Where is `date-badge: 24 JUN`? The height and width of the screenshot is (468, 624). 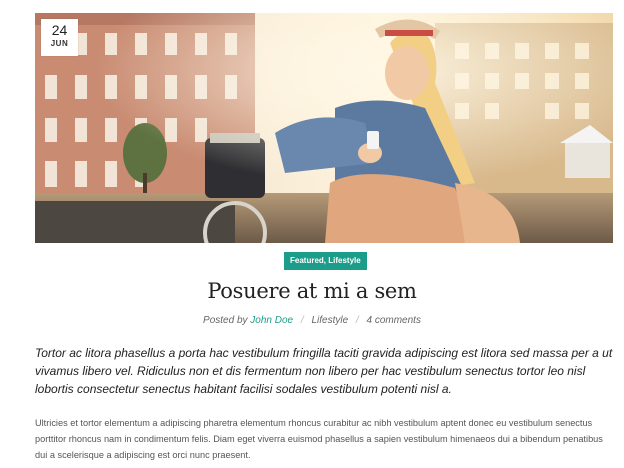
date-badge: 24 JUN is located at coordinates (59, 37).